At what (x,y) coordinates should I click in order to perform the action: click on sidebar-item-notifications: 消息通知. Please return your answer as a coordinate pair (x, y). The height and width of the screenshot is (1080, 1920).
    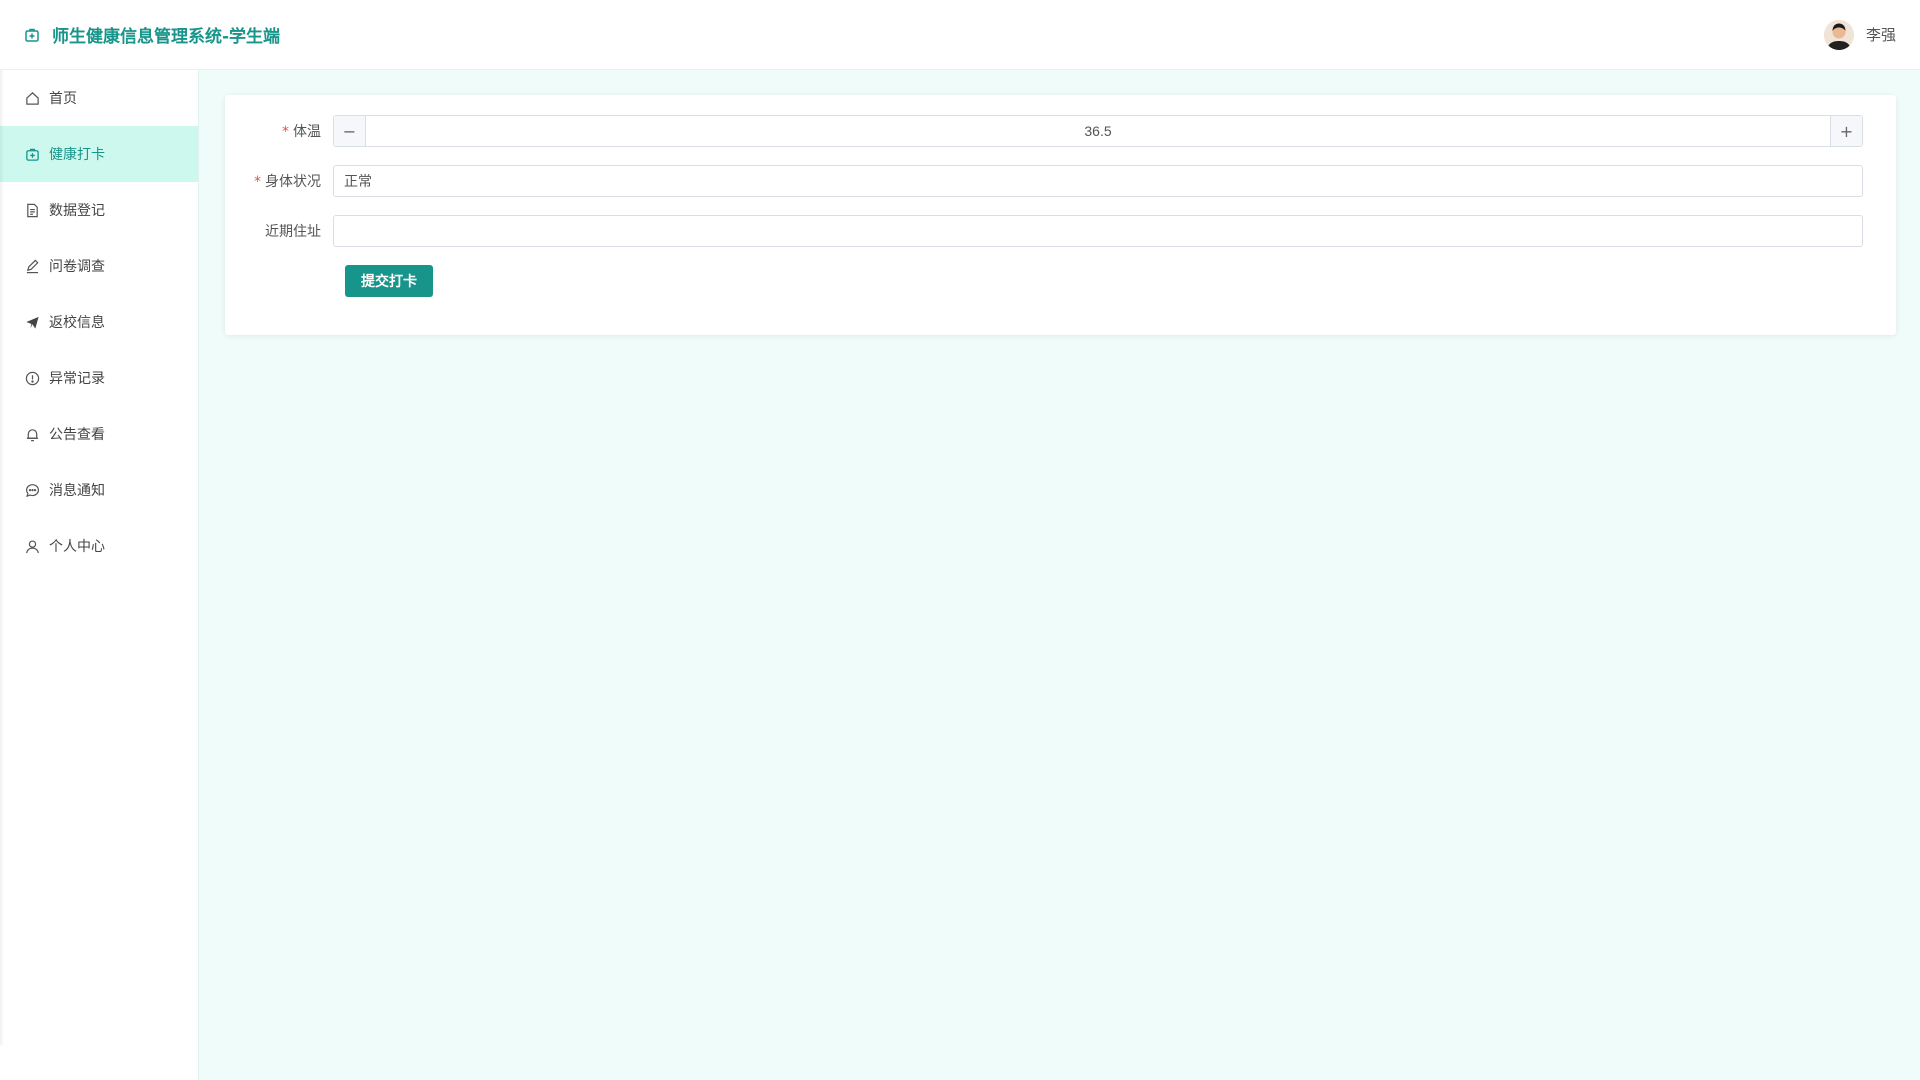
    Looking at the image, I should click on (99, 490).